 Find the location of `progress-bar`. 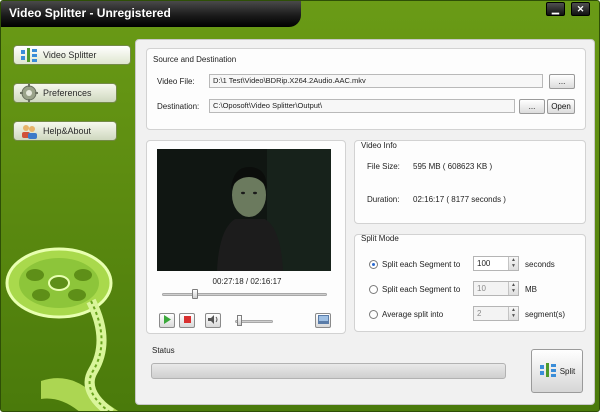

progress-bar is located at coordinates (328, 371).